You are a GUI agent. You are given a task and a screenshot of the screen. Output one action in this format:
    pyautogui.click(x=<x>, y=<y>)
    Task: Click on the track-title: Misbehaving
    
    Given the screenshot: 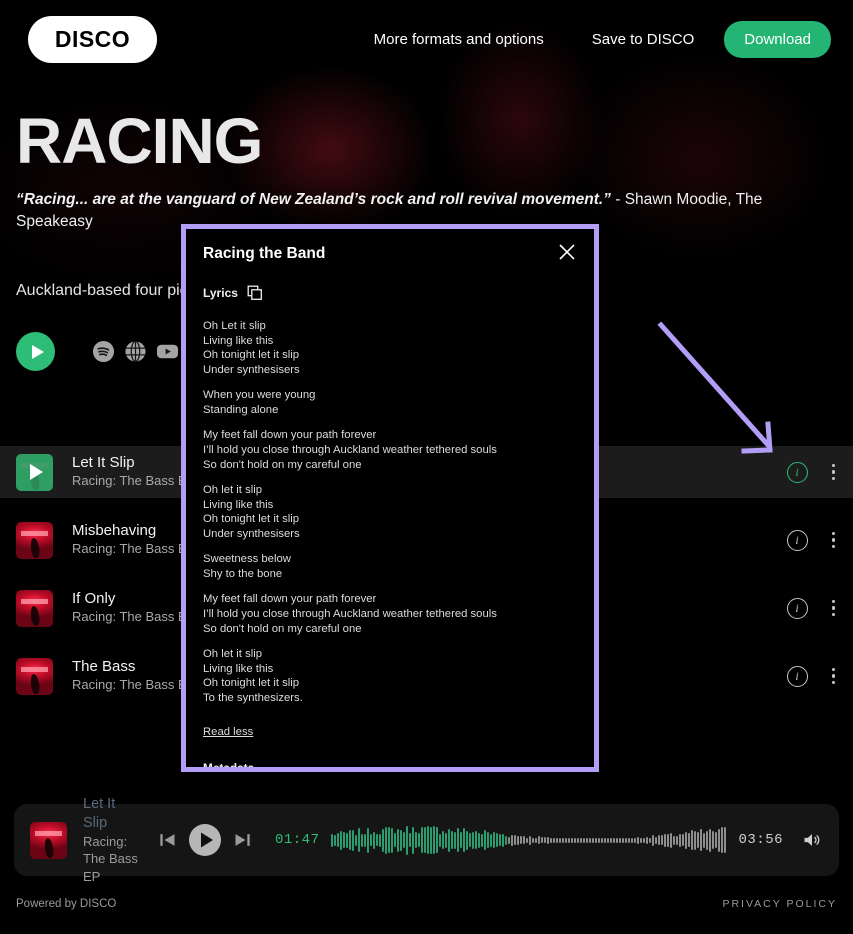 What is the action you would take?
    pyautogui.click(x=114, y=530)
    